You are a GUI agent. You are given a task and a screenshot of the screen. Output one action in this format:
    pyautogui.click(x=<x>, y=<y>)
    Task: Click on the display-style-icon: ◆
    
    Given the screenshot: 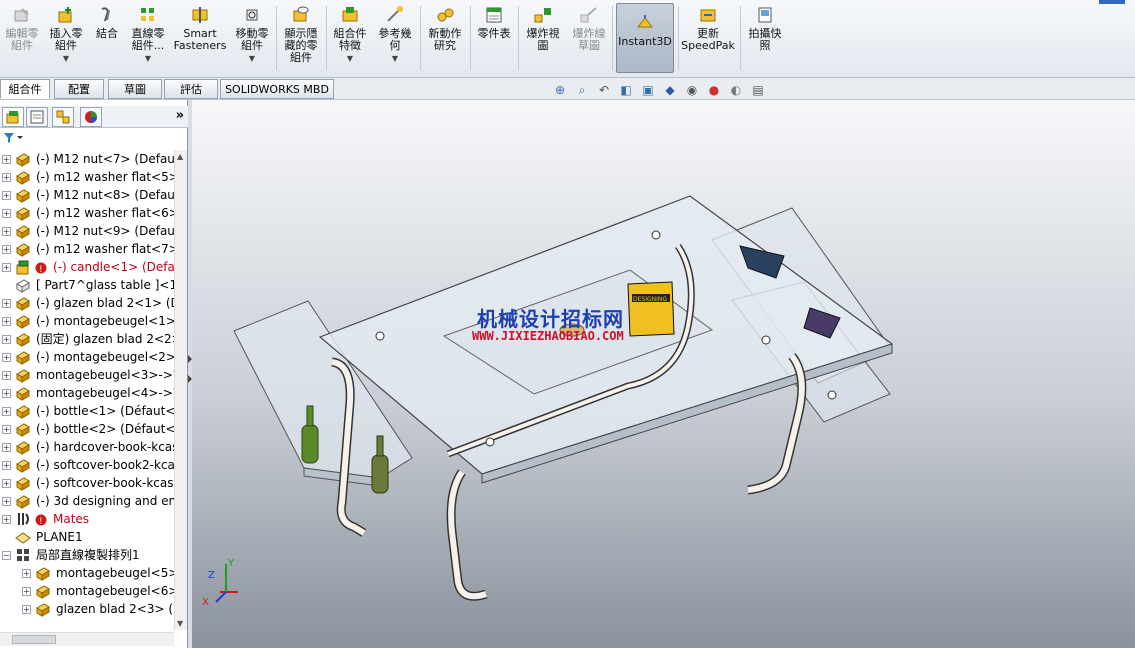 What is the action you would take?
    pyautogui.click(x=670, y=90)
    